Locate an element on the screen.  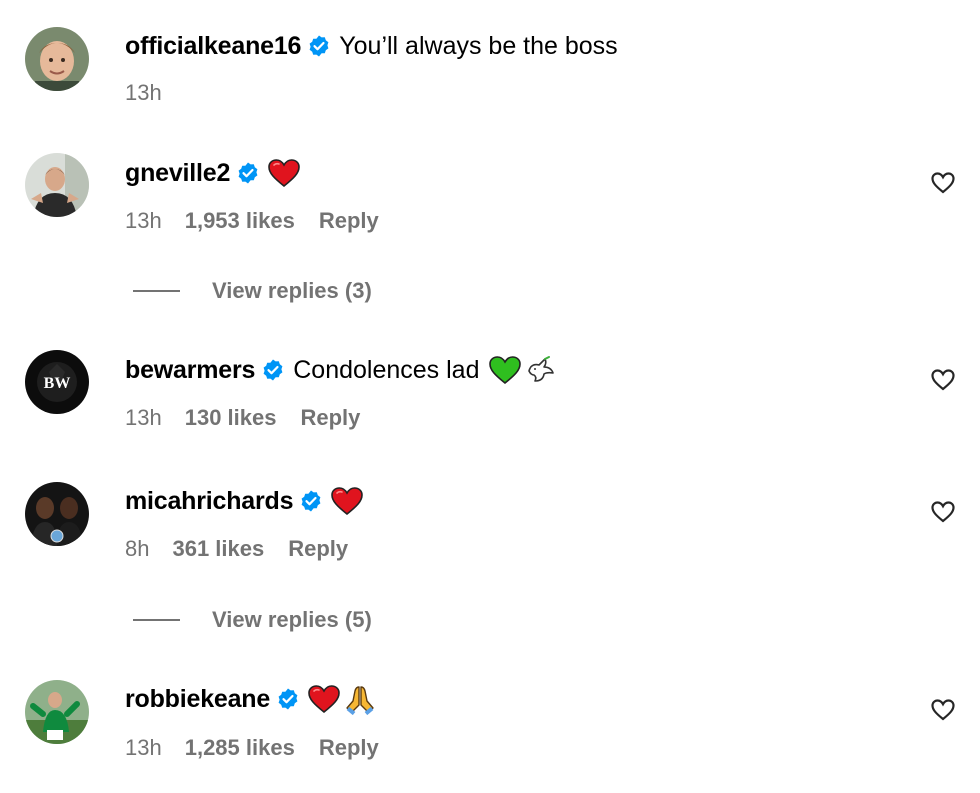
avatar: BW is located at coordinates (57, 382).